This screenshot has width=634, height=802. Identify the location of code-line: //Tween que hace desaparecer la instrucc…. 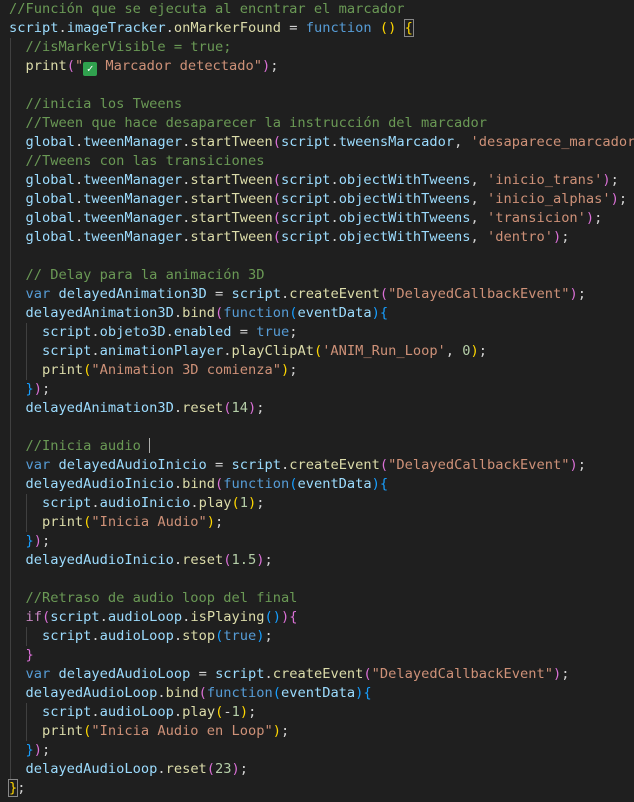
(247, 123).